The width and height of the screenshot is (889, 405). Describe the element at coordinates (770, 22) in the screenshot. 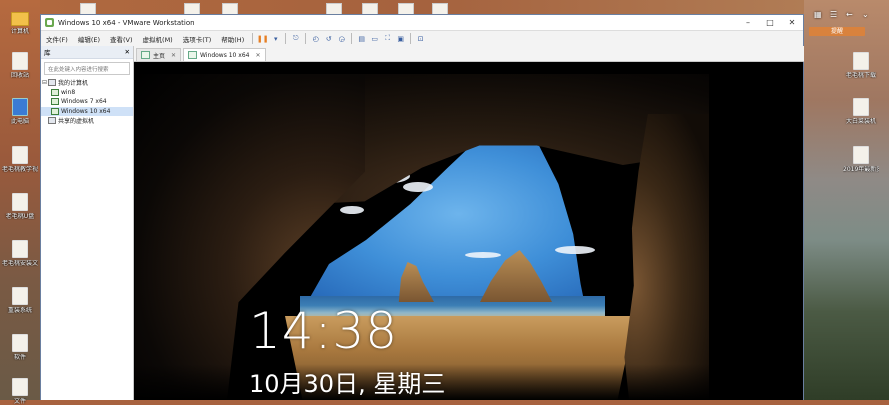

I see `maximize-button: □` at that location.